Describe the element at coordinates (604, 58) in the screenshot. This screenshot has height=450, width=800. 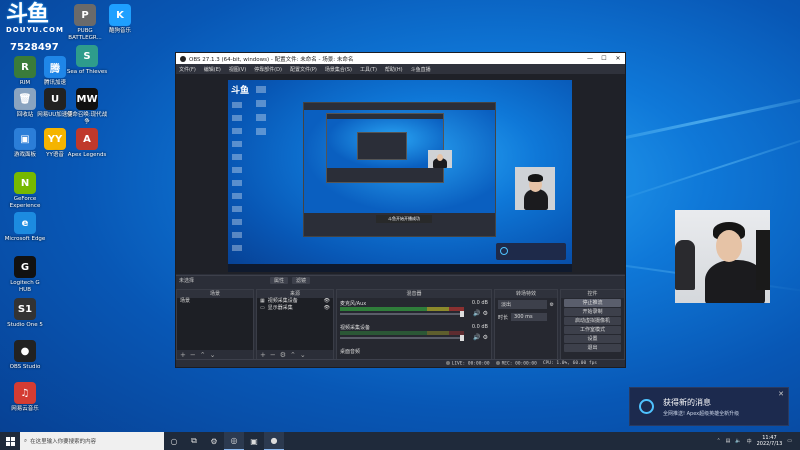
I see `maximize-button: ☐` at that location.